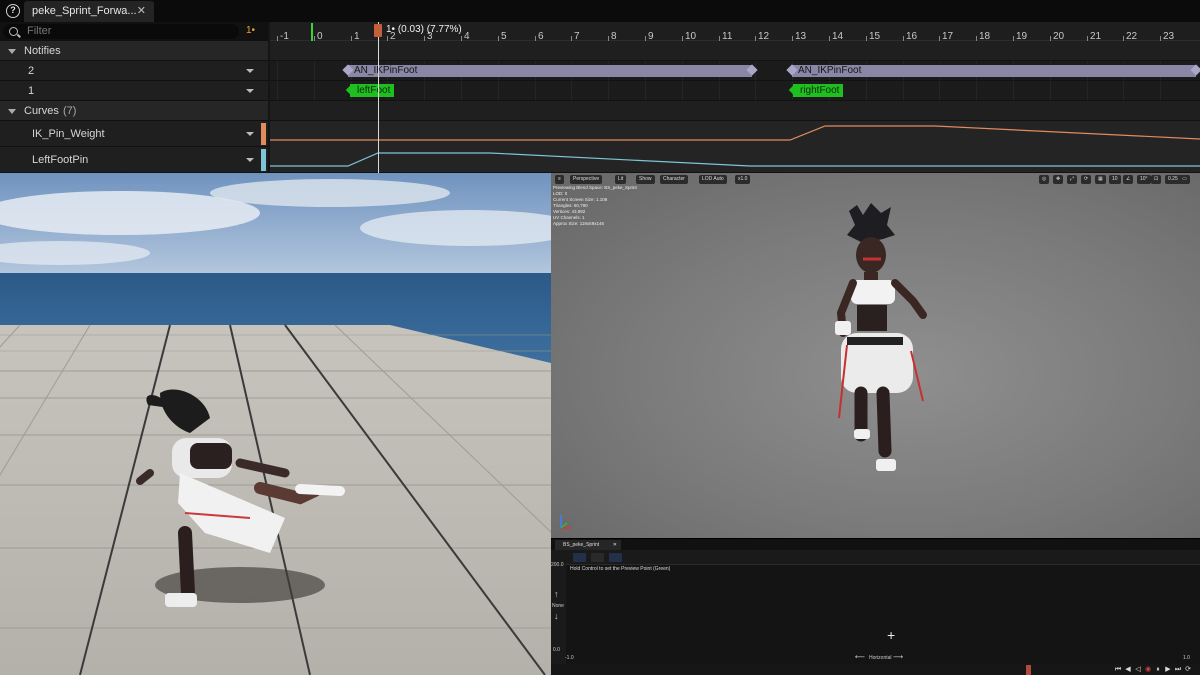 The width and height of the screenshot is (1200, 675). I want to click on curve-row: LeftFootPin, so click(134, 160).